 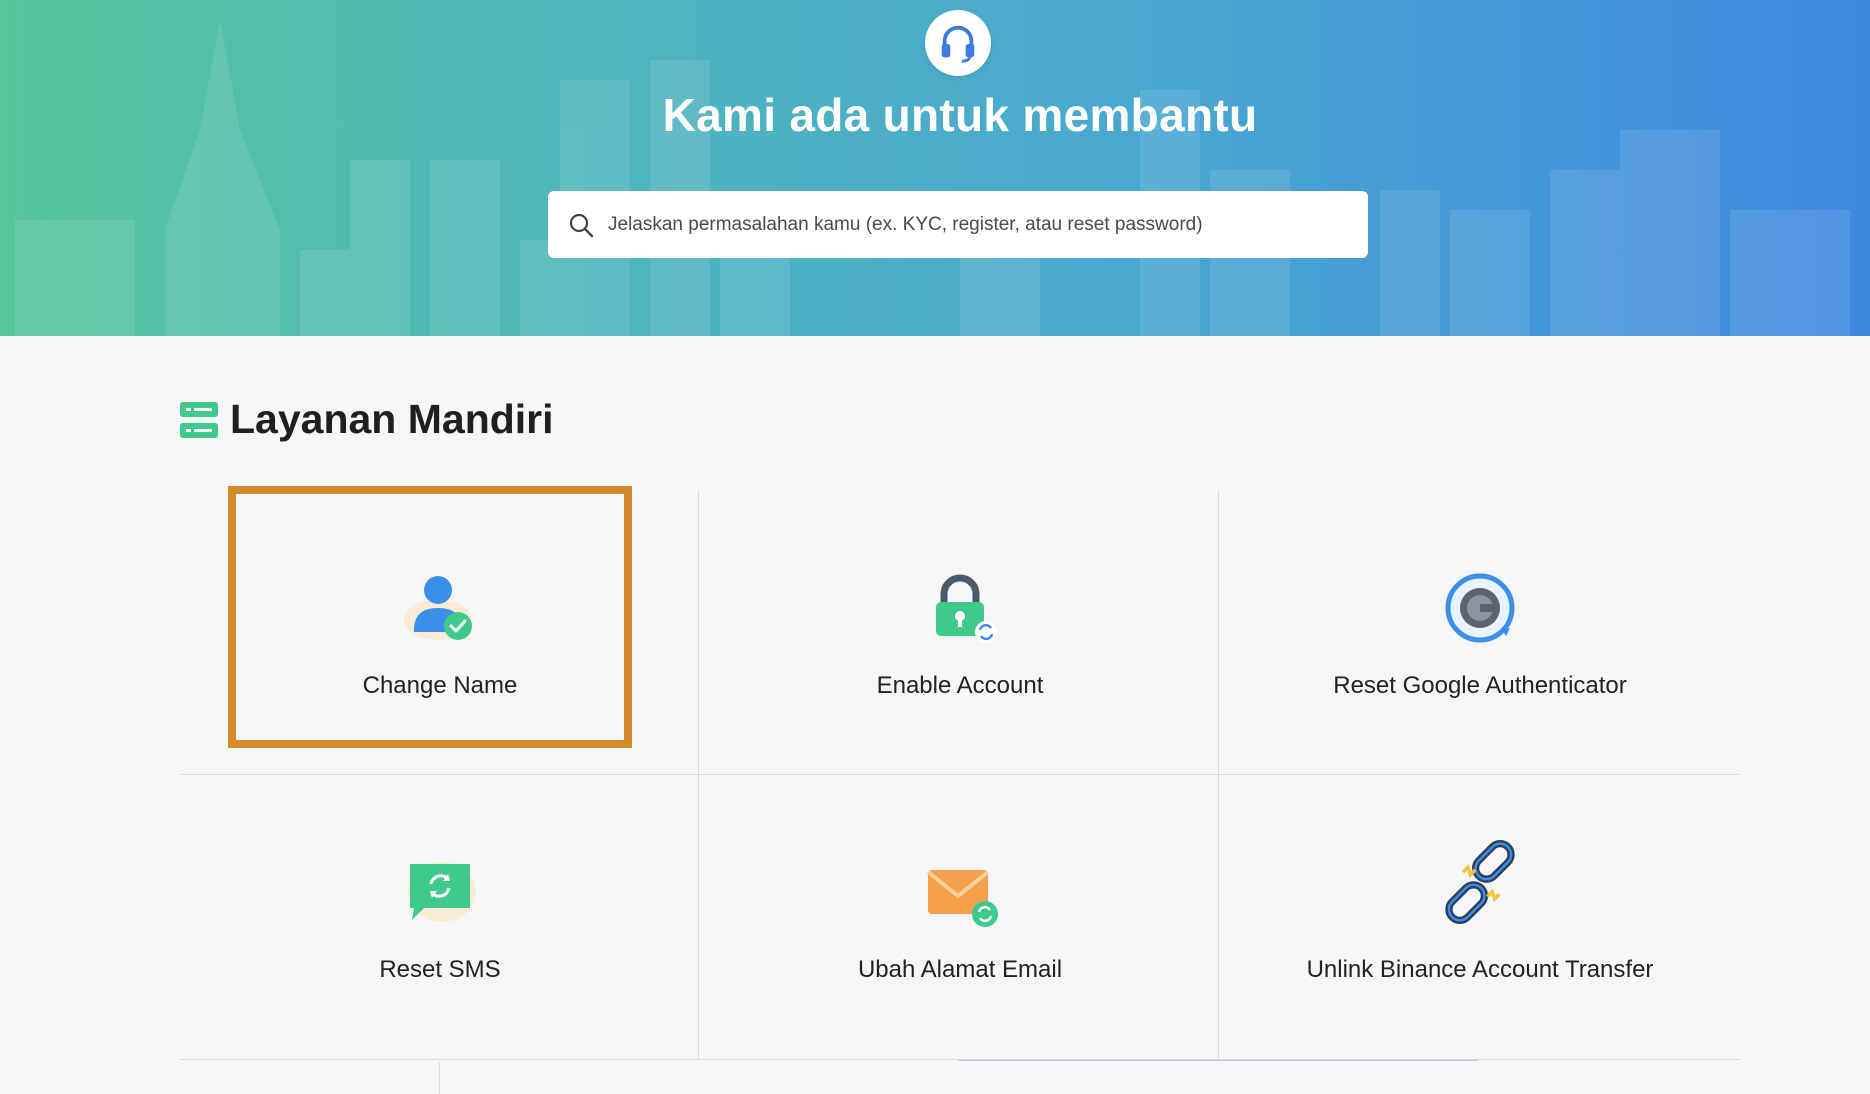 What do you see at coordinates (987, 224) in the screenshot?
I see `search-input` at bounding box center [987, 224].